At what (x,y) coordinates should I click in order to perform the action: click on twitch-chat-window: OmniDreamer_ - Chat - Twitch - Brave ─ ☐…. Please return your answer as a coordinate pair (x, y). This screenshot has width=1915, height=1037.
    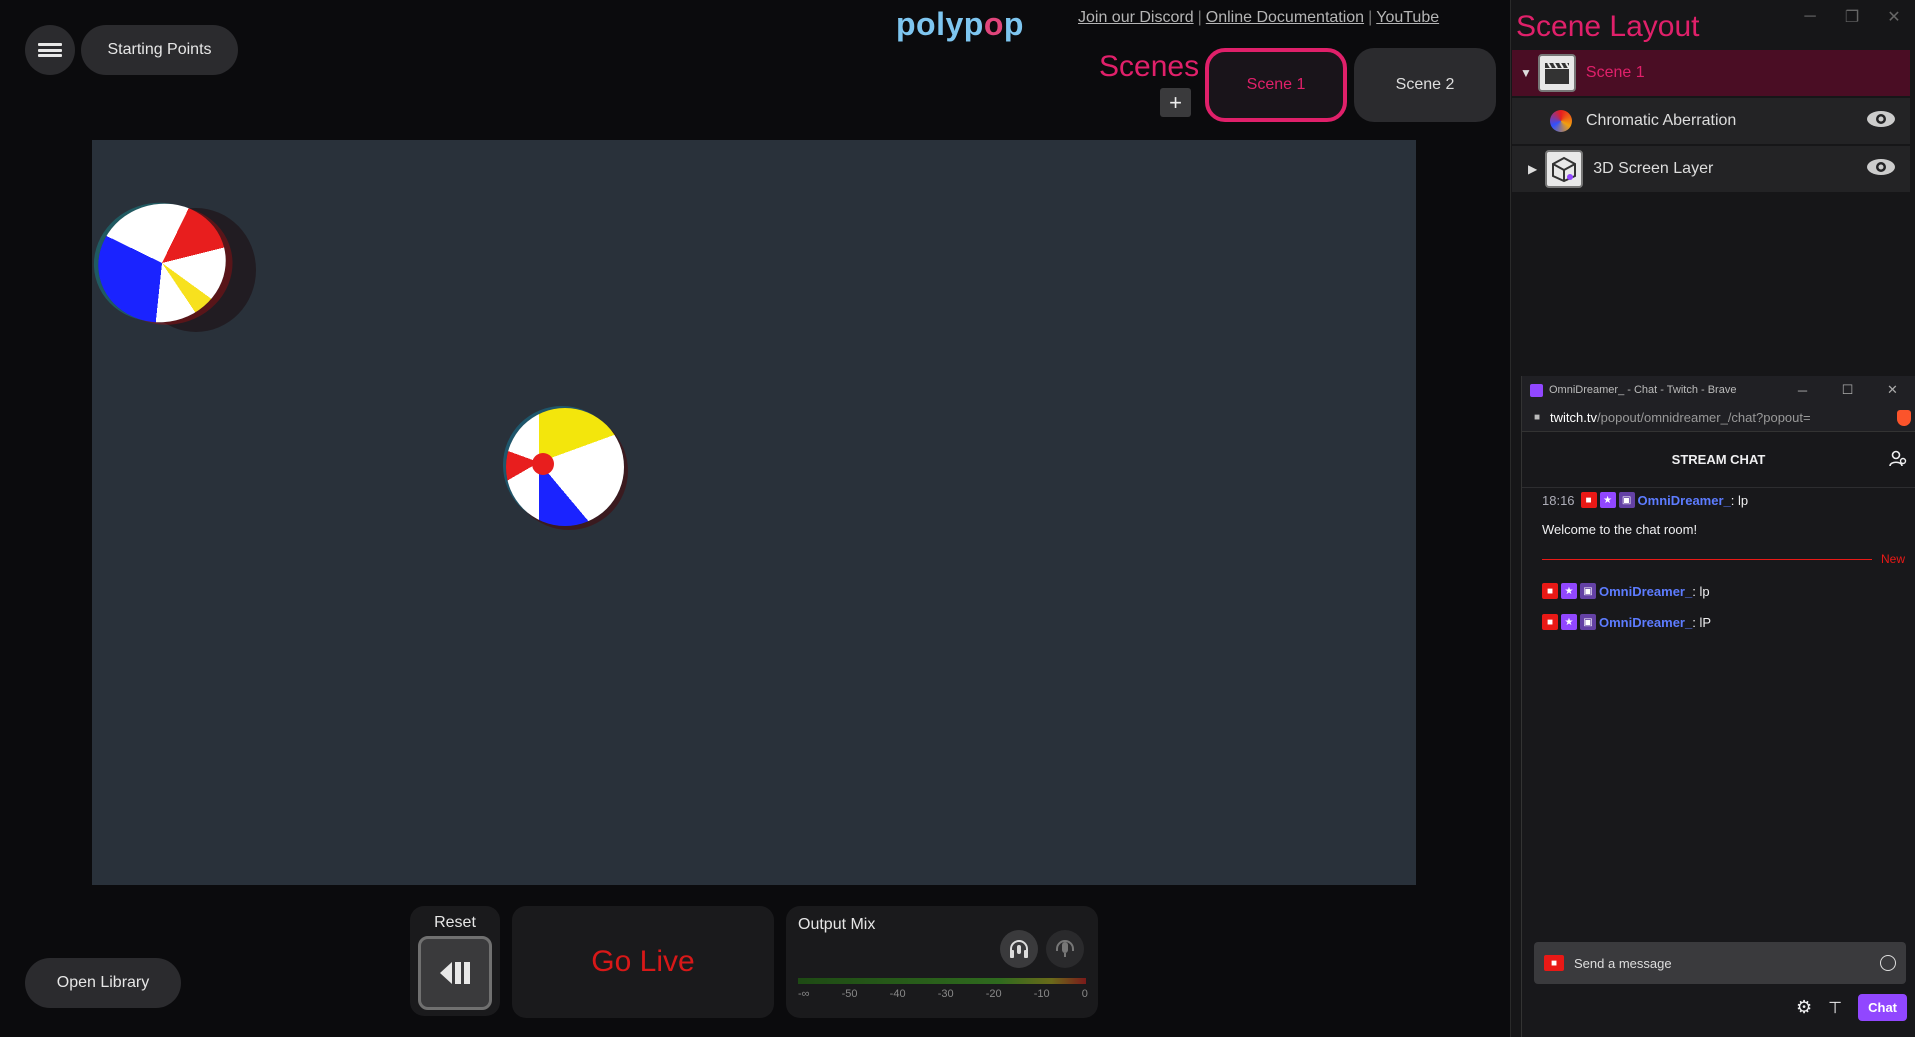
    Looking at the image, I should click on (1718, 706).